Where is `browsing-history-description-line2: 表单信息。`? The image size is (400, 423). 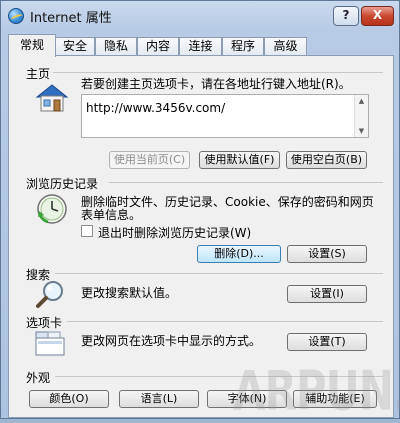
browsing-history-description-line2: 表单信息。 is located at coordinates (111, 215).